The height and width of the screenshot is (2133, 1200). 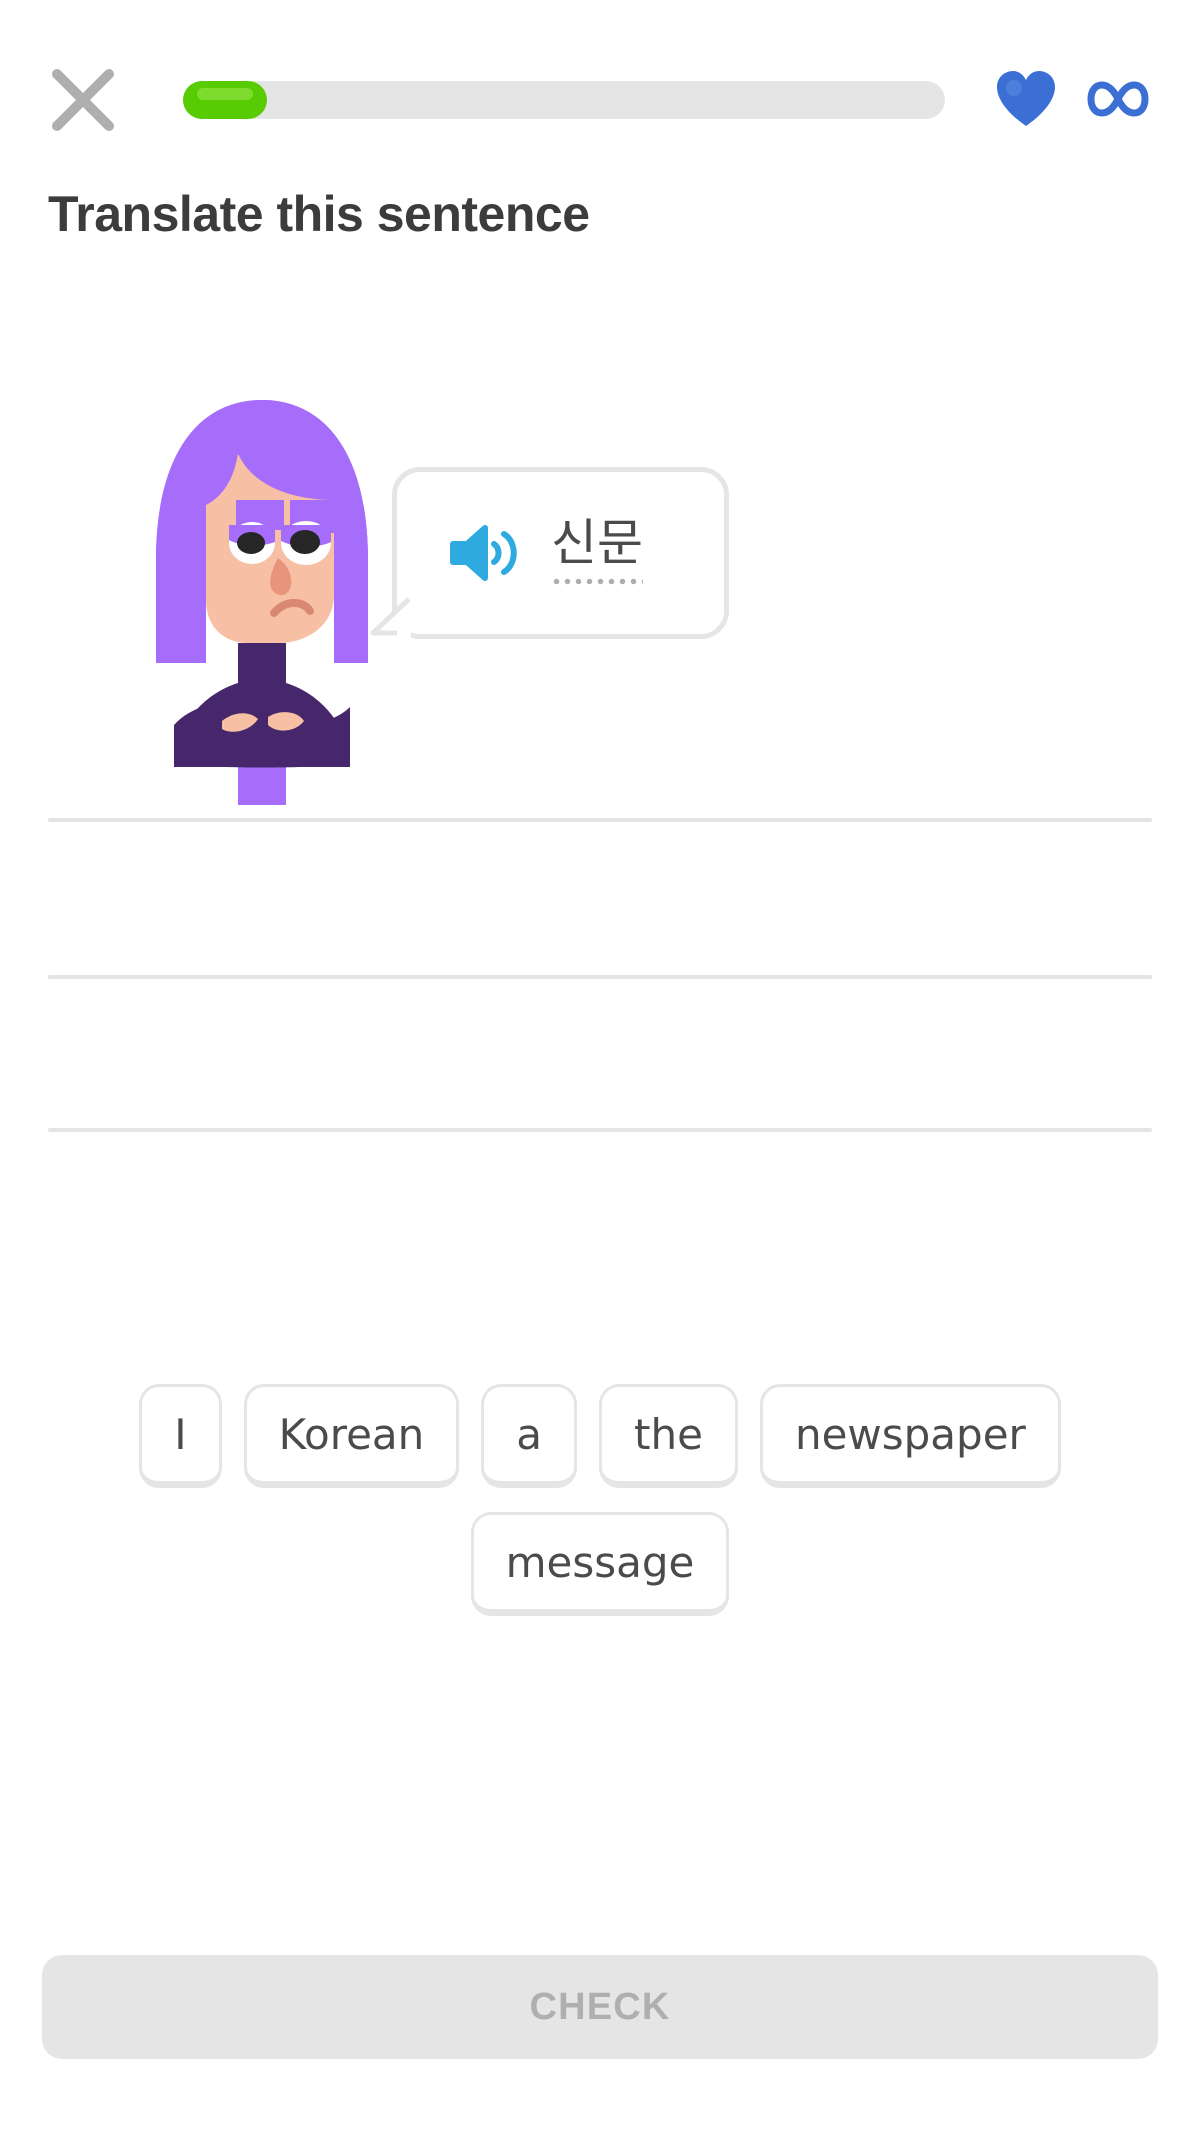 I want to click on word-bank-row: message, so click(x=600, y=1564).